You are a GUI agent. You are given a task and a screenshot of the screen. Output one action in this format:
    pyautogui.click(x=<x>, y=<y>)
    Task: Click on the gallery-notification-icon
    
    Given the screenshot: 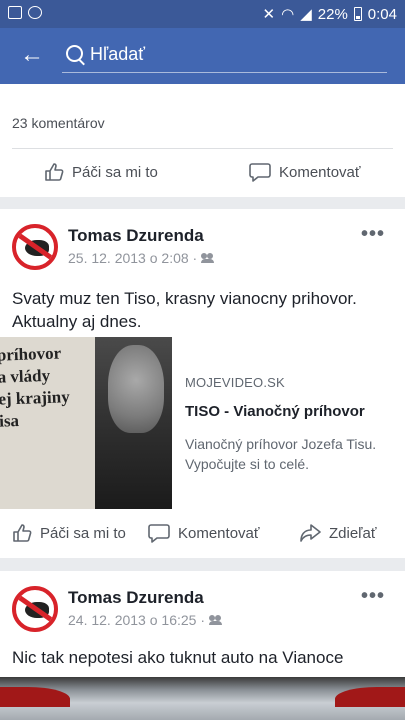 What is the action you would take?
    pyautogui.click(x=15, y=12)
    